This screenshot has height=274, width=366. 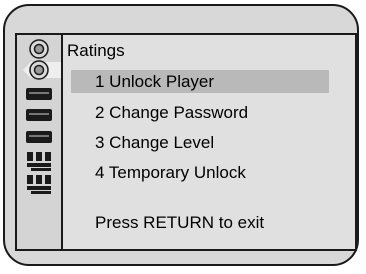 What do you see at coordinates (39, 70) in the screenshot?
I see `disc-icon-selected` at bounding box center [39, 70].